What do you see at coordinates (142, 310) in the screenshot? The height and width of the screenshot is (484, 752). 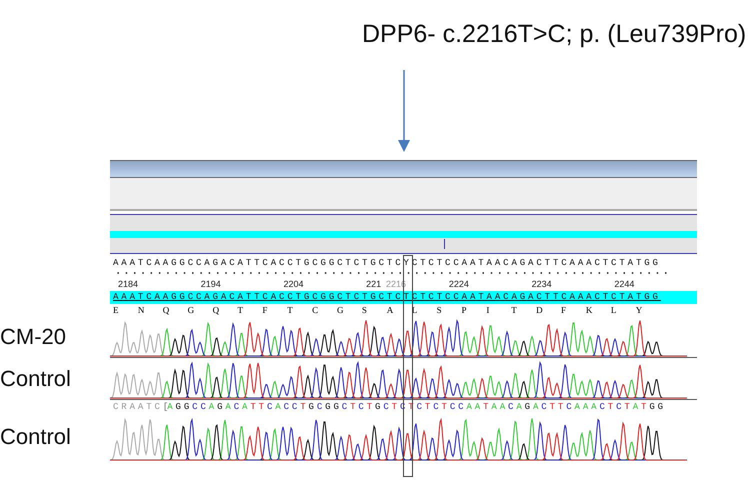 I see `amino-acid: N` at bounding box center [142, 310].